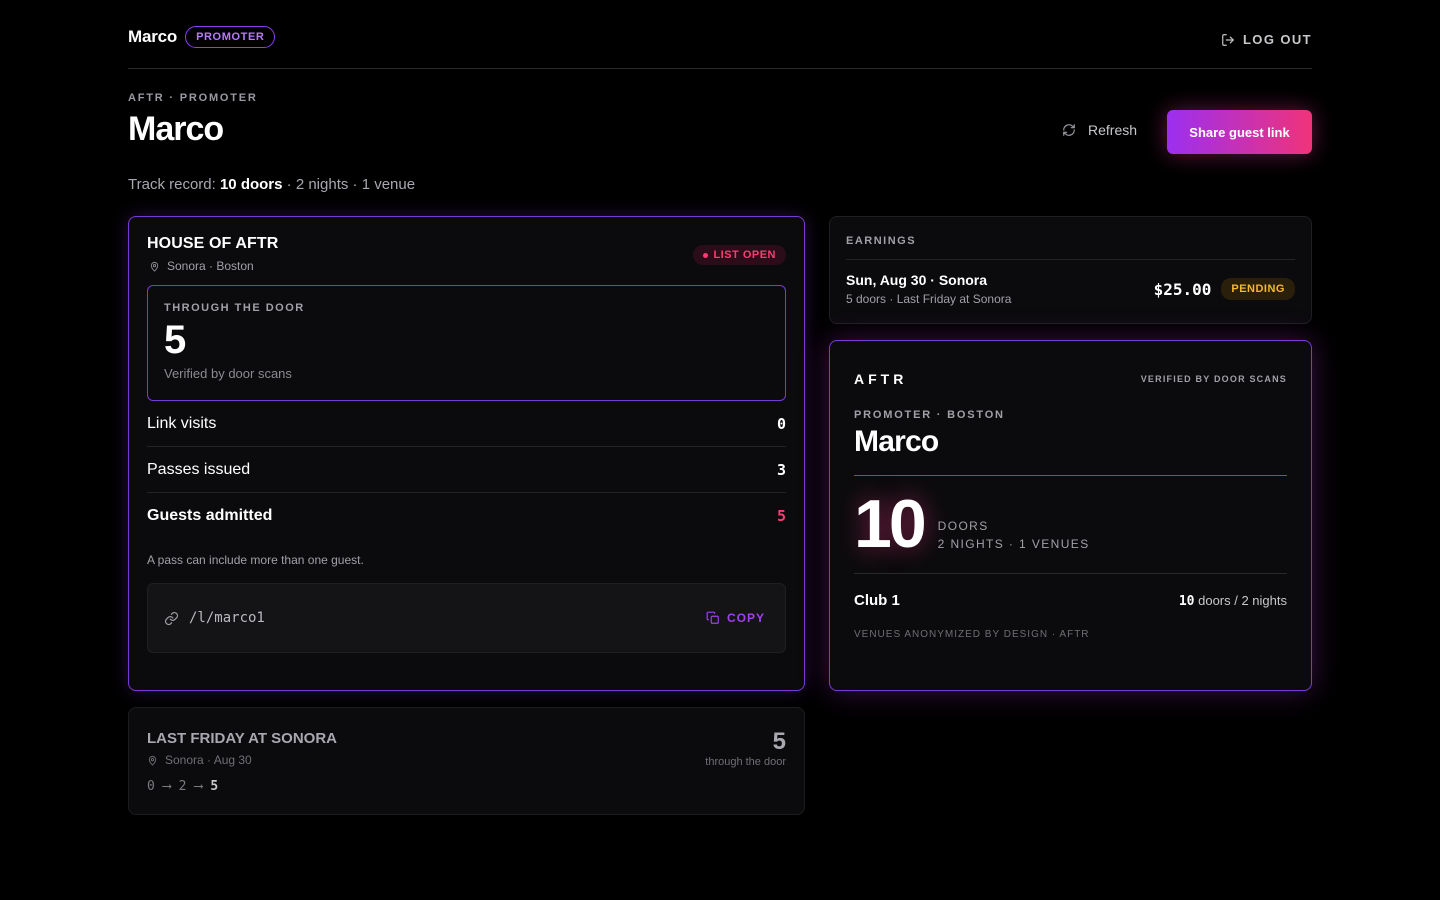 The height and width of the screenshot is (900, 1440). Describe the element at coordinates (1070, 450) in the screenshot. I see `profile-name: Marco` at that location.